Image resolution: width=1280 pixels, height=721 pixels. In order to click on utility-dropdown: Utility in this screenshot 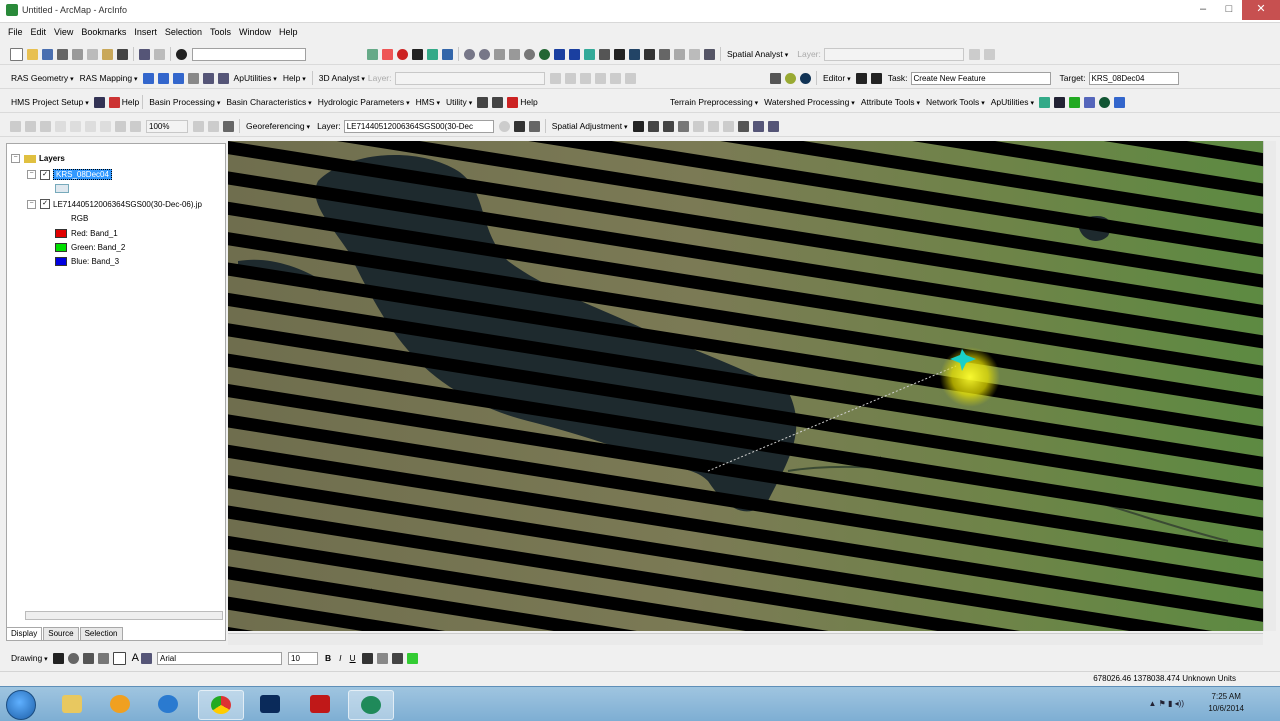, I will do `click(459, 102)`.